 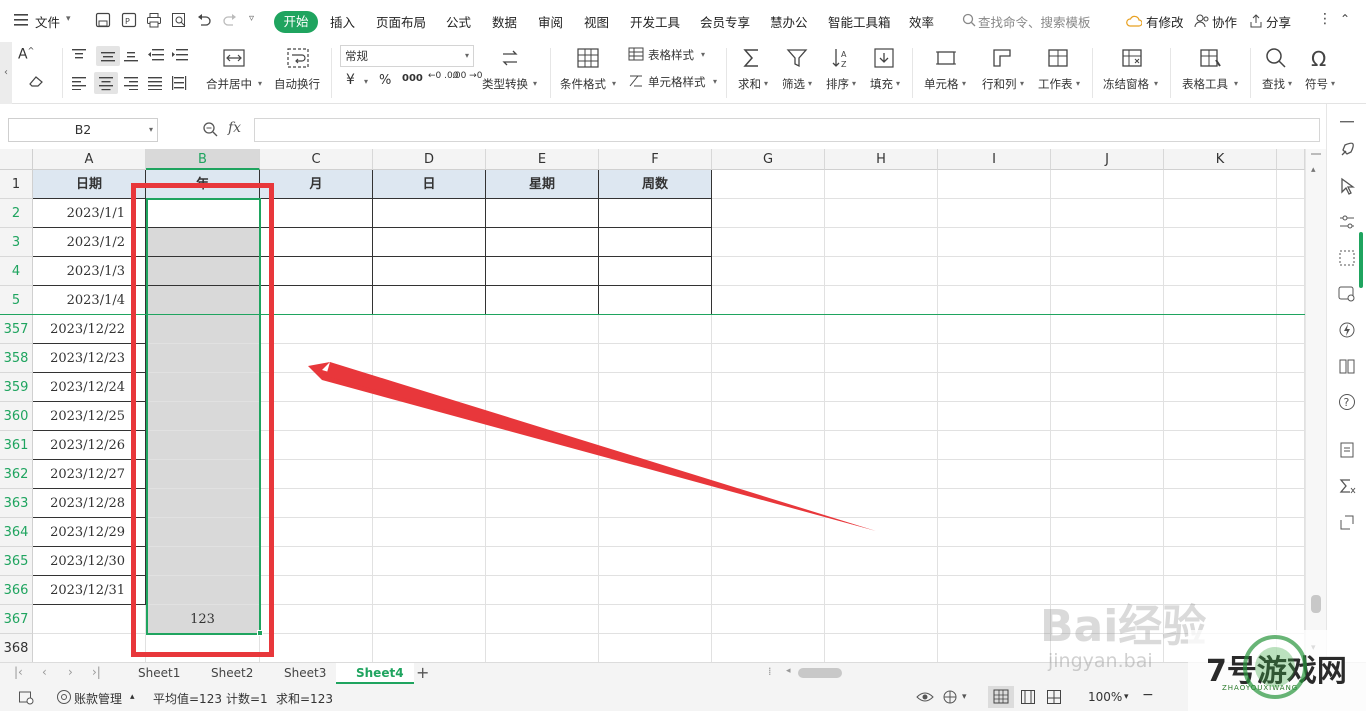 What do you see at coordinates (1123, 626) in the screenshot?
I see `baidu-watermark: Bai经验` at bounding box center [1123, 626].